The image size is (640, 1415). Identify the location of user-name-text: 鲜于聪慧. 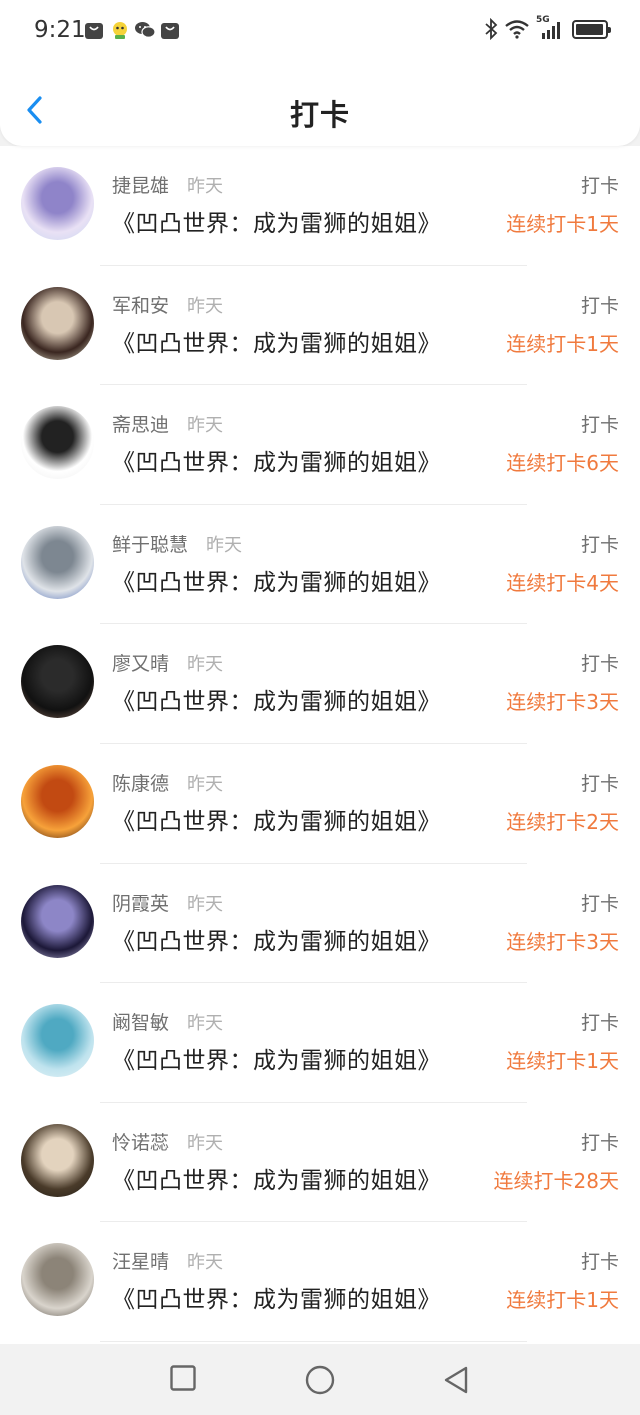
(150, 544).